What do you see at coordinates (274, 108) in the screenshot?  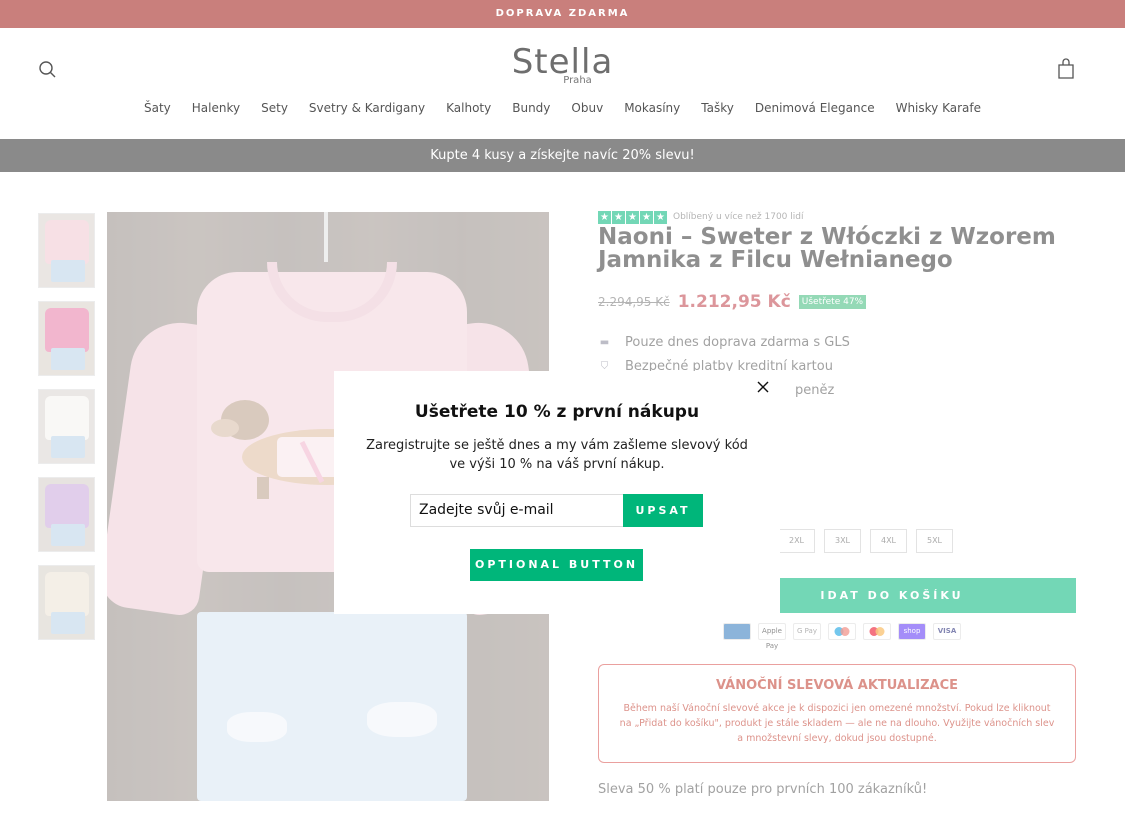 I see `nav-item-sety: Sety` at bounding box center [274, 108].